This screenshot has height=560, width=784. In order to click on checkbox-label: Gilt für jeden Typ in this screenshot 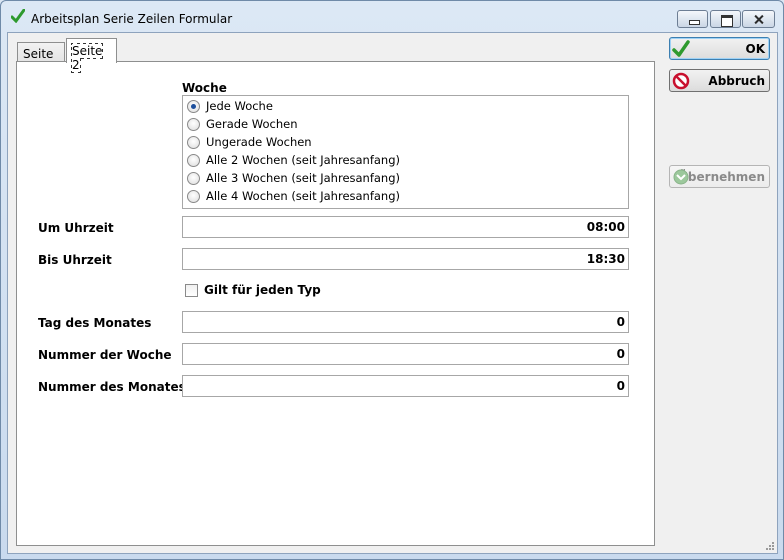, I will do `click(262, 290)`.